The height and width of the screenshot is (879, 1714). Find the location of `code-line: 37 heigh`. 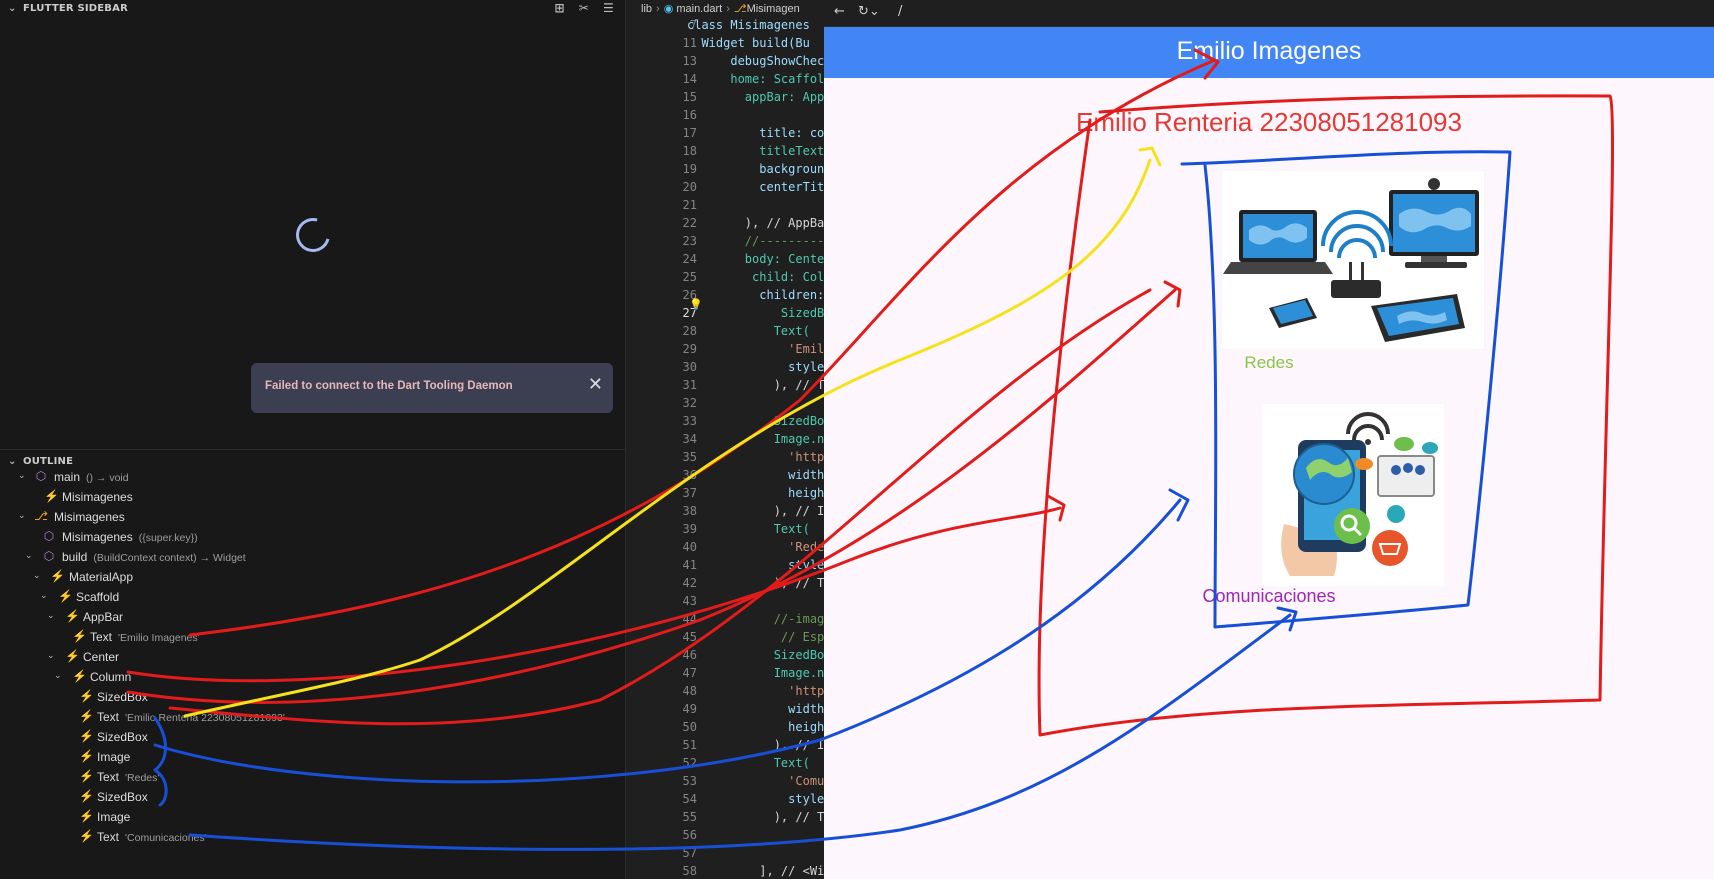

code-line: 37 heigh is located at coordinates (725, 495).